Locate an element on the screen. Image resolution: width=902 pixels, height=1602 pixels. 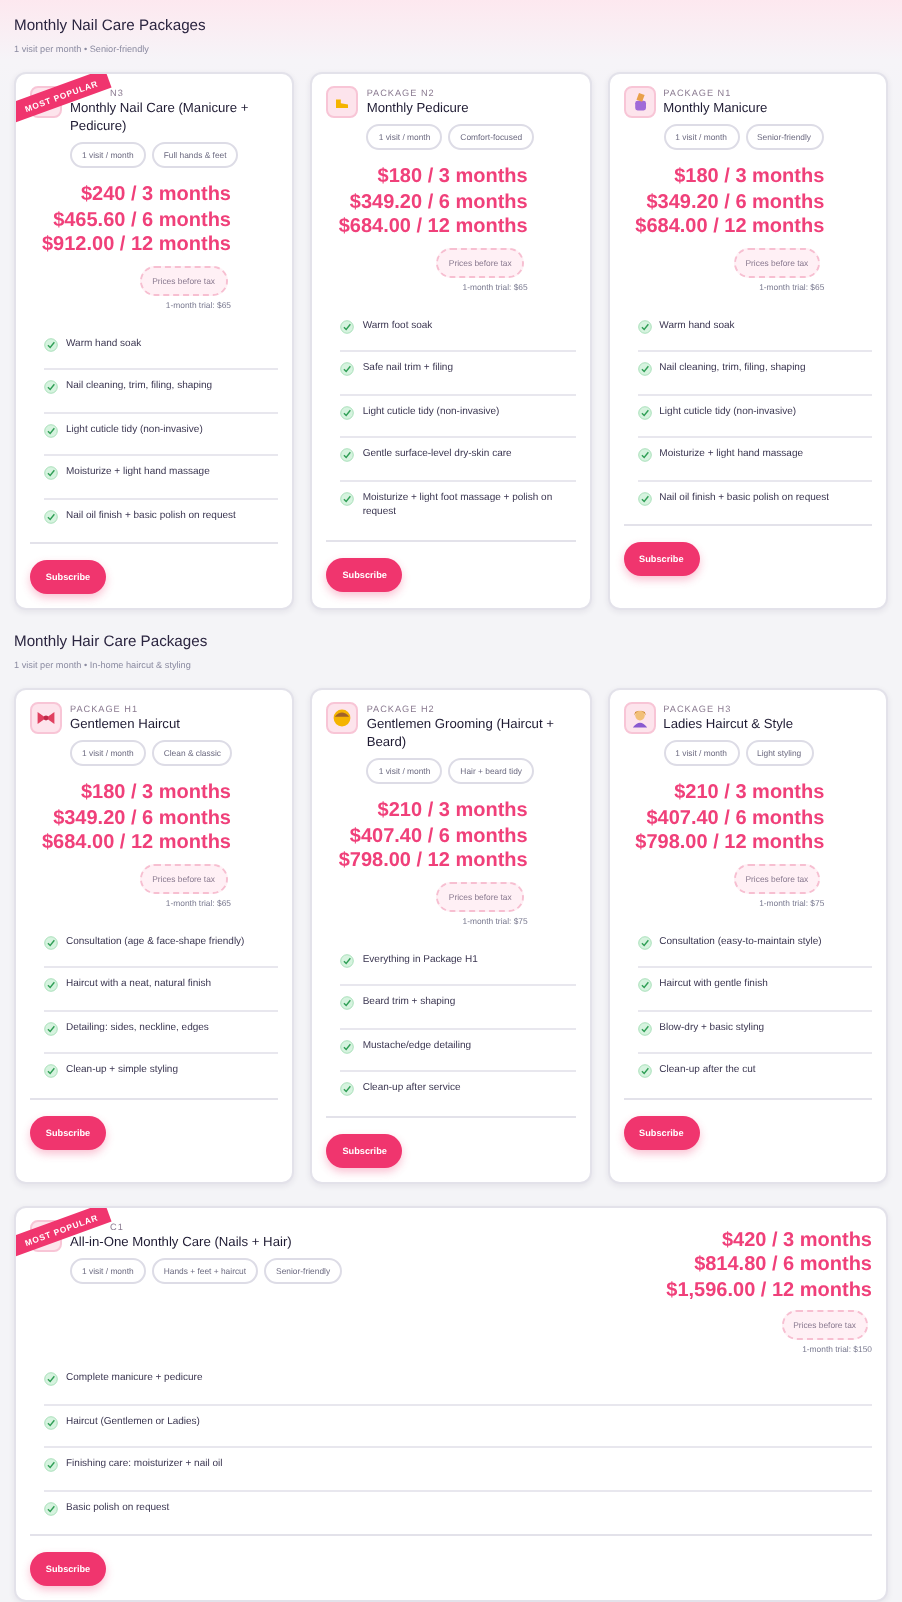
bow-icon is located at coordinates (46, 718).